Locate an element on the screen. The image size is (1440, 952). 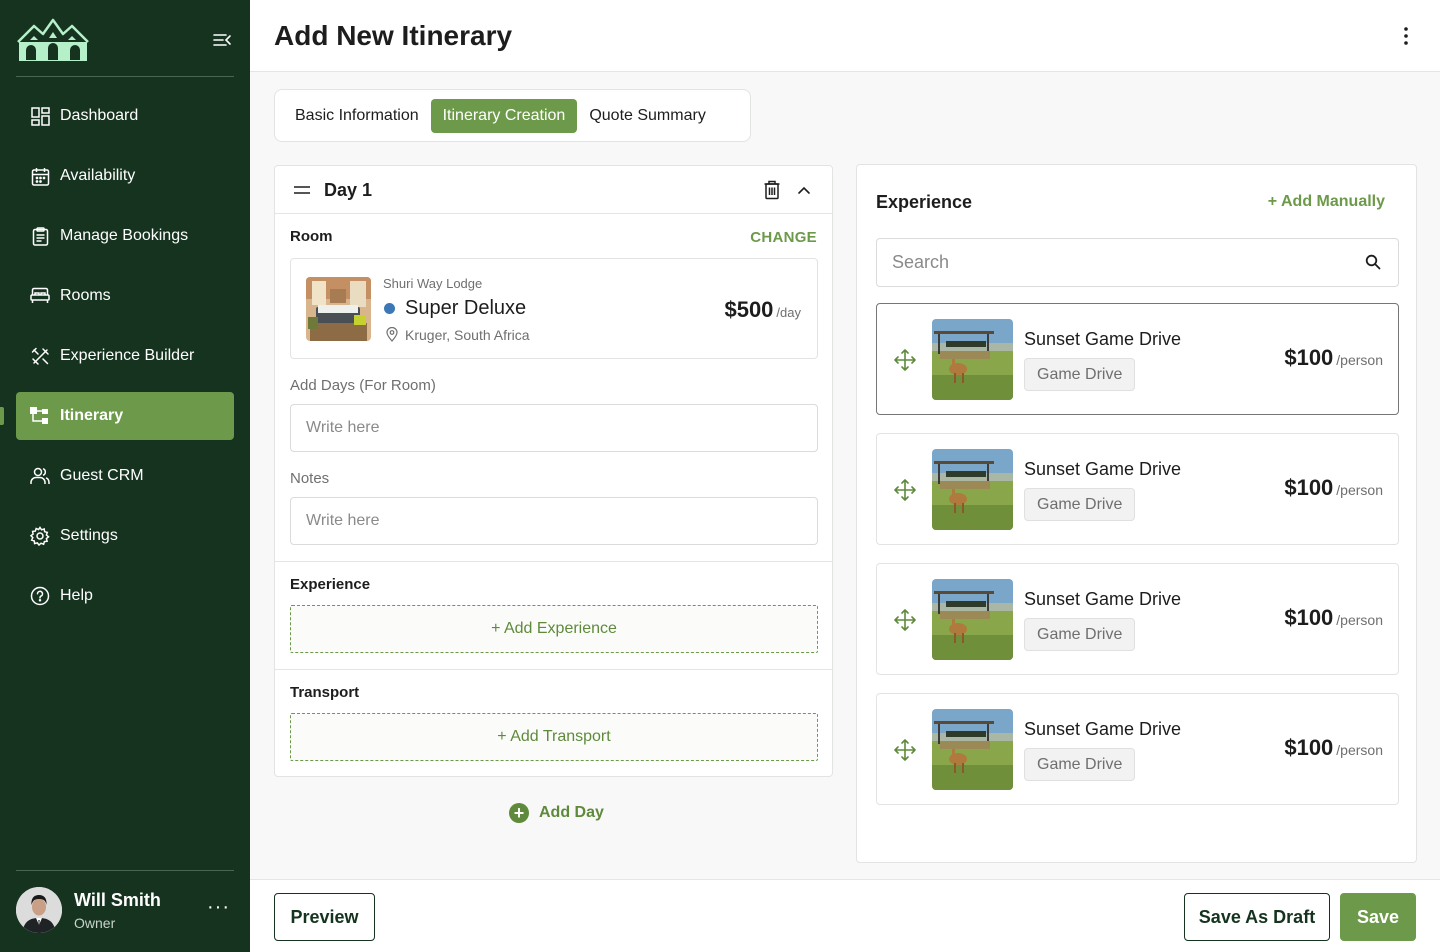
sidebar-item-availability: Availability is located at coordinates (125, 176).